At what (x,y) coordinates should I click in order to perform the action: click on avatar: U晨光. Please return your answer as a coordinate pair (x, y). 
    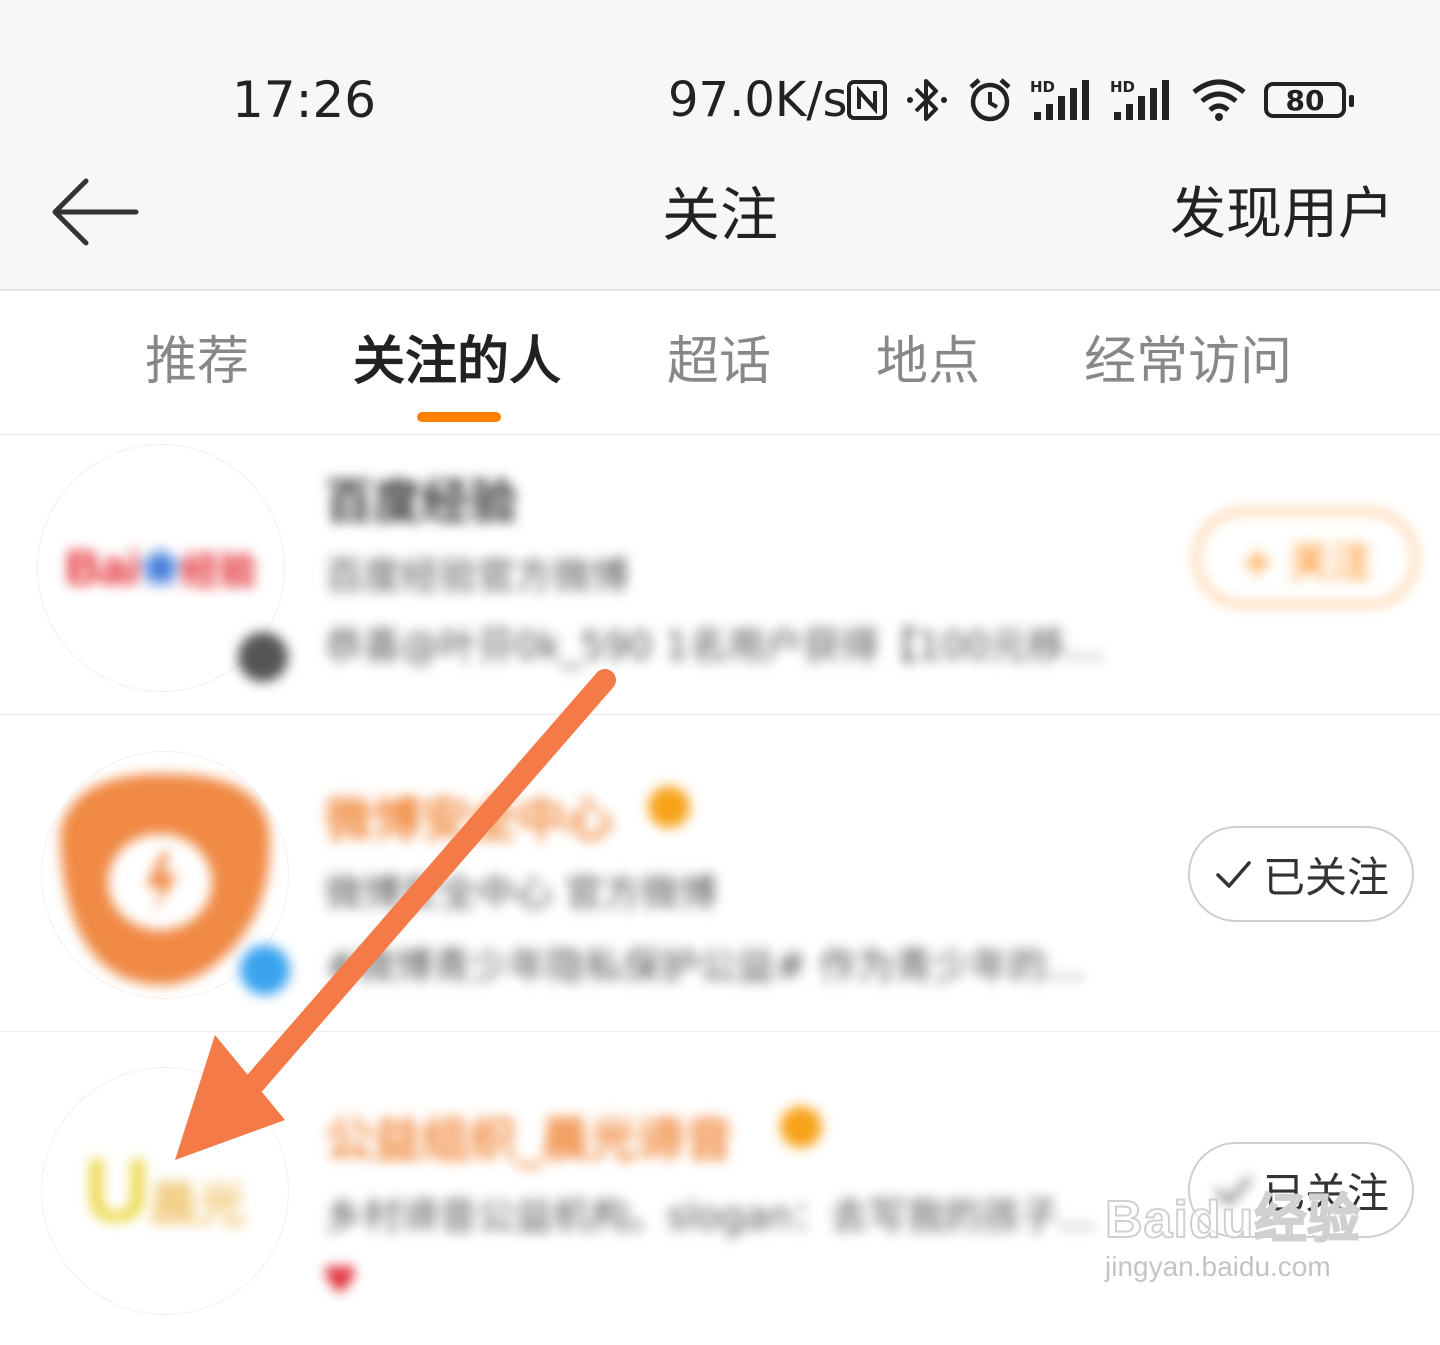
    Looking at the image, I should click on (165, 1191).